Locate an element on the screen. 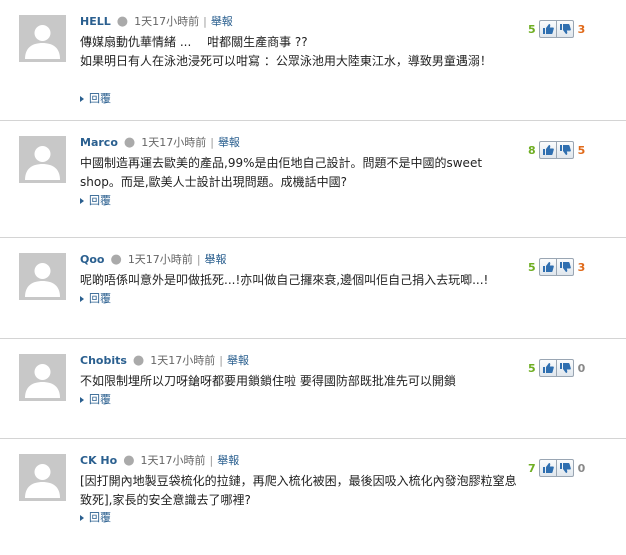 Image resolution: width=626 pixels, height=555 pixels. comment-author: CK Ho is located at coordinates (98, 460).